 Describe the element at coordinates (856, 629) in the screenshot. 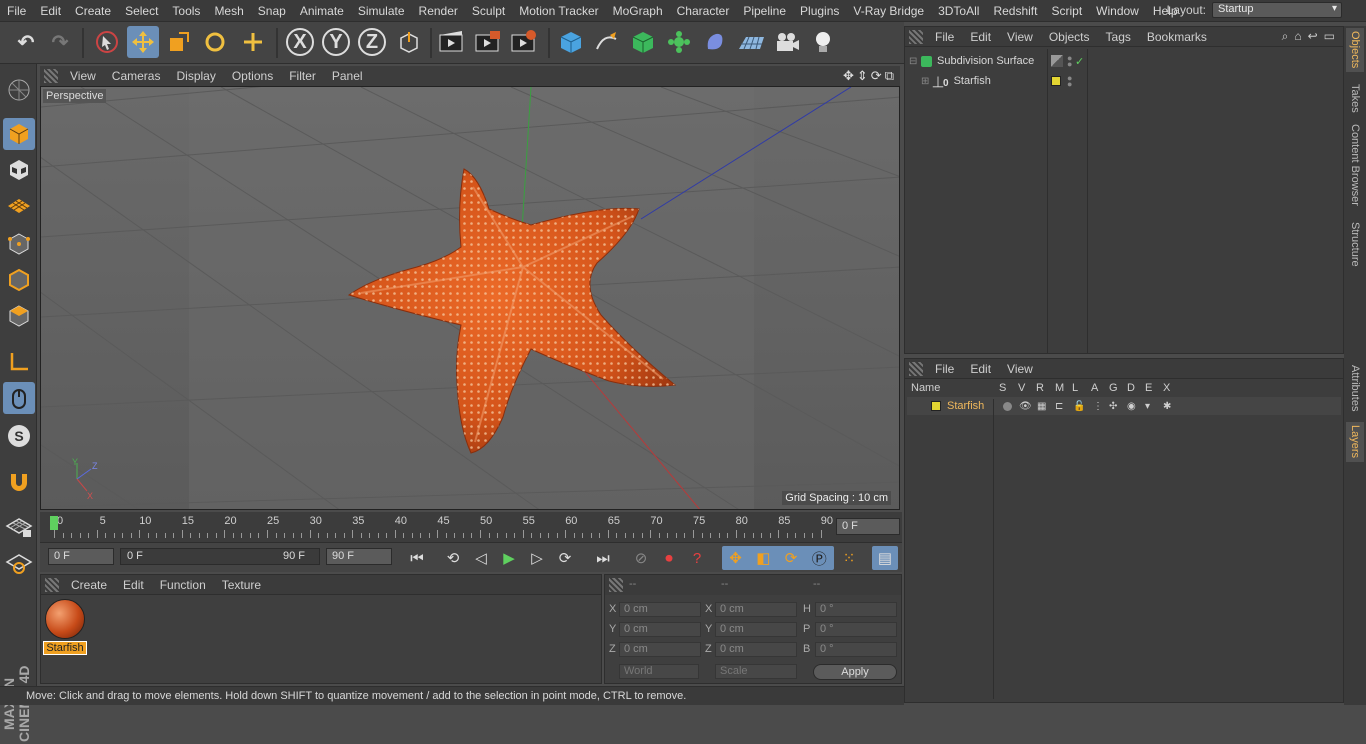

I see `rot-p-field: 0 °` at that location.